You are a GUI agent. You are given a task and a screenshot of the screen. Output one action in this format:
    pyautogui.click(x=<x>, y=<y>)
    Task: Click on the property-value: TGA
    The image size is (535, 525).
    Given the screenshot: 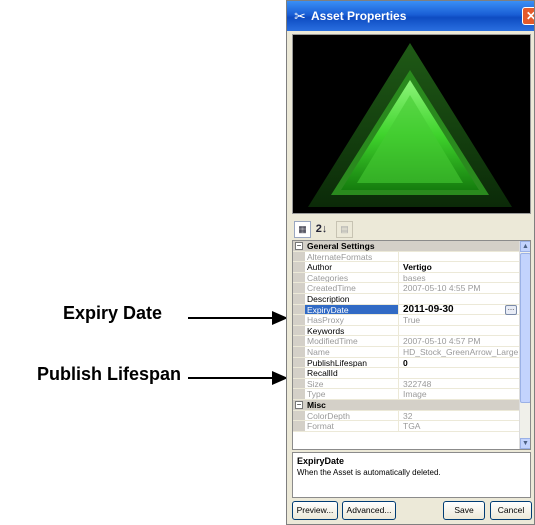 What is the action you would take?
    pyautogui.click(x=412, y=426)
    